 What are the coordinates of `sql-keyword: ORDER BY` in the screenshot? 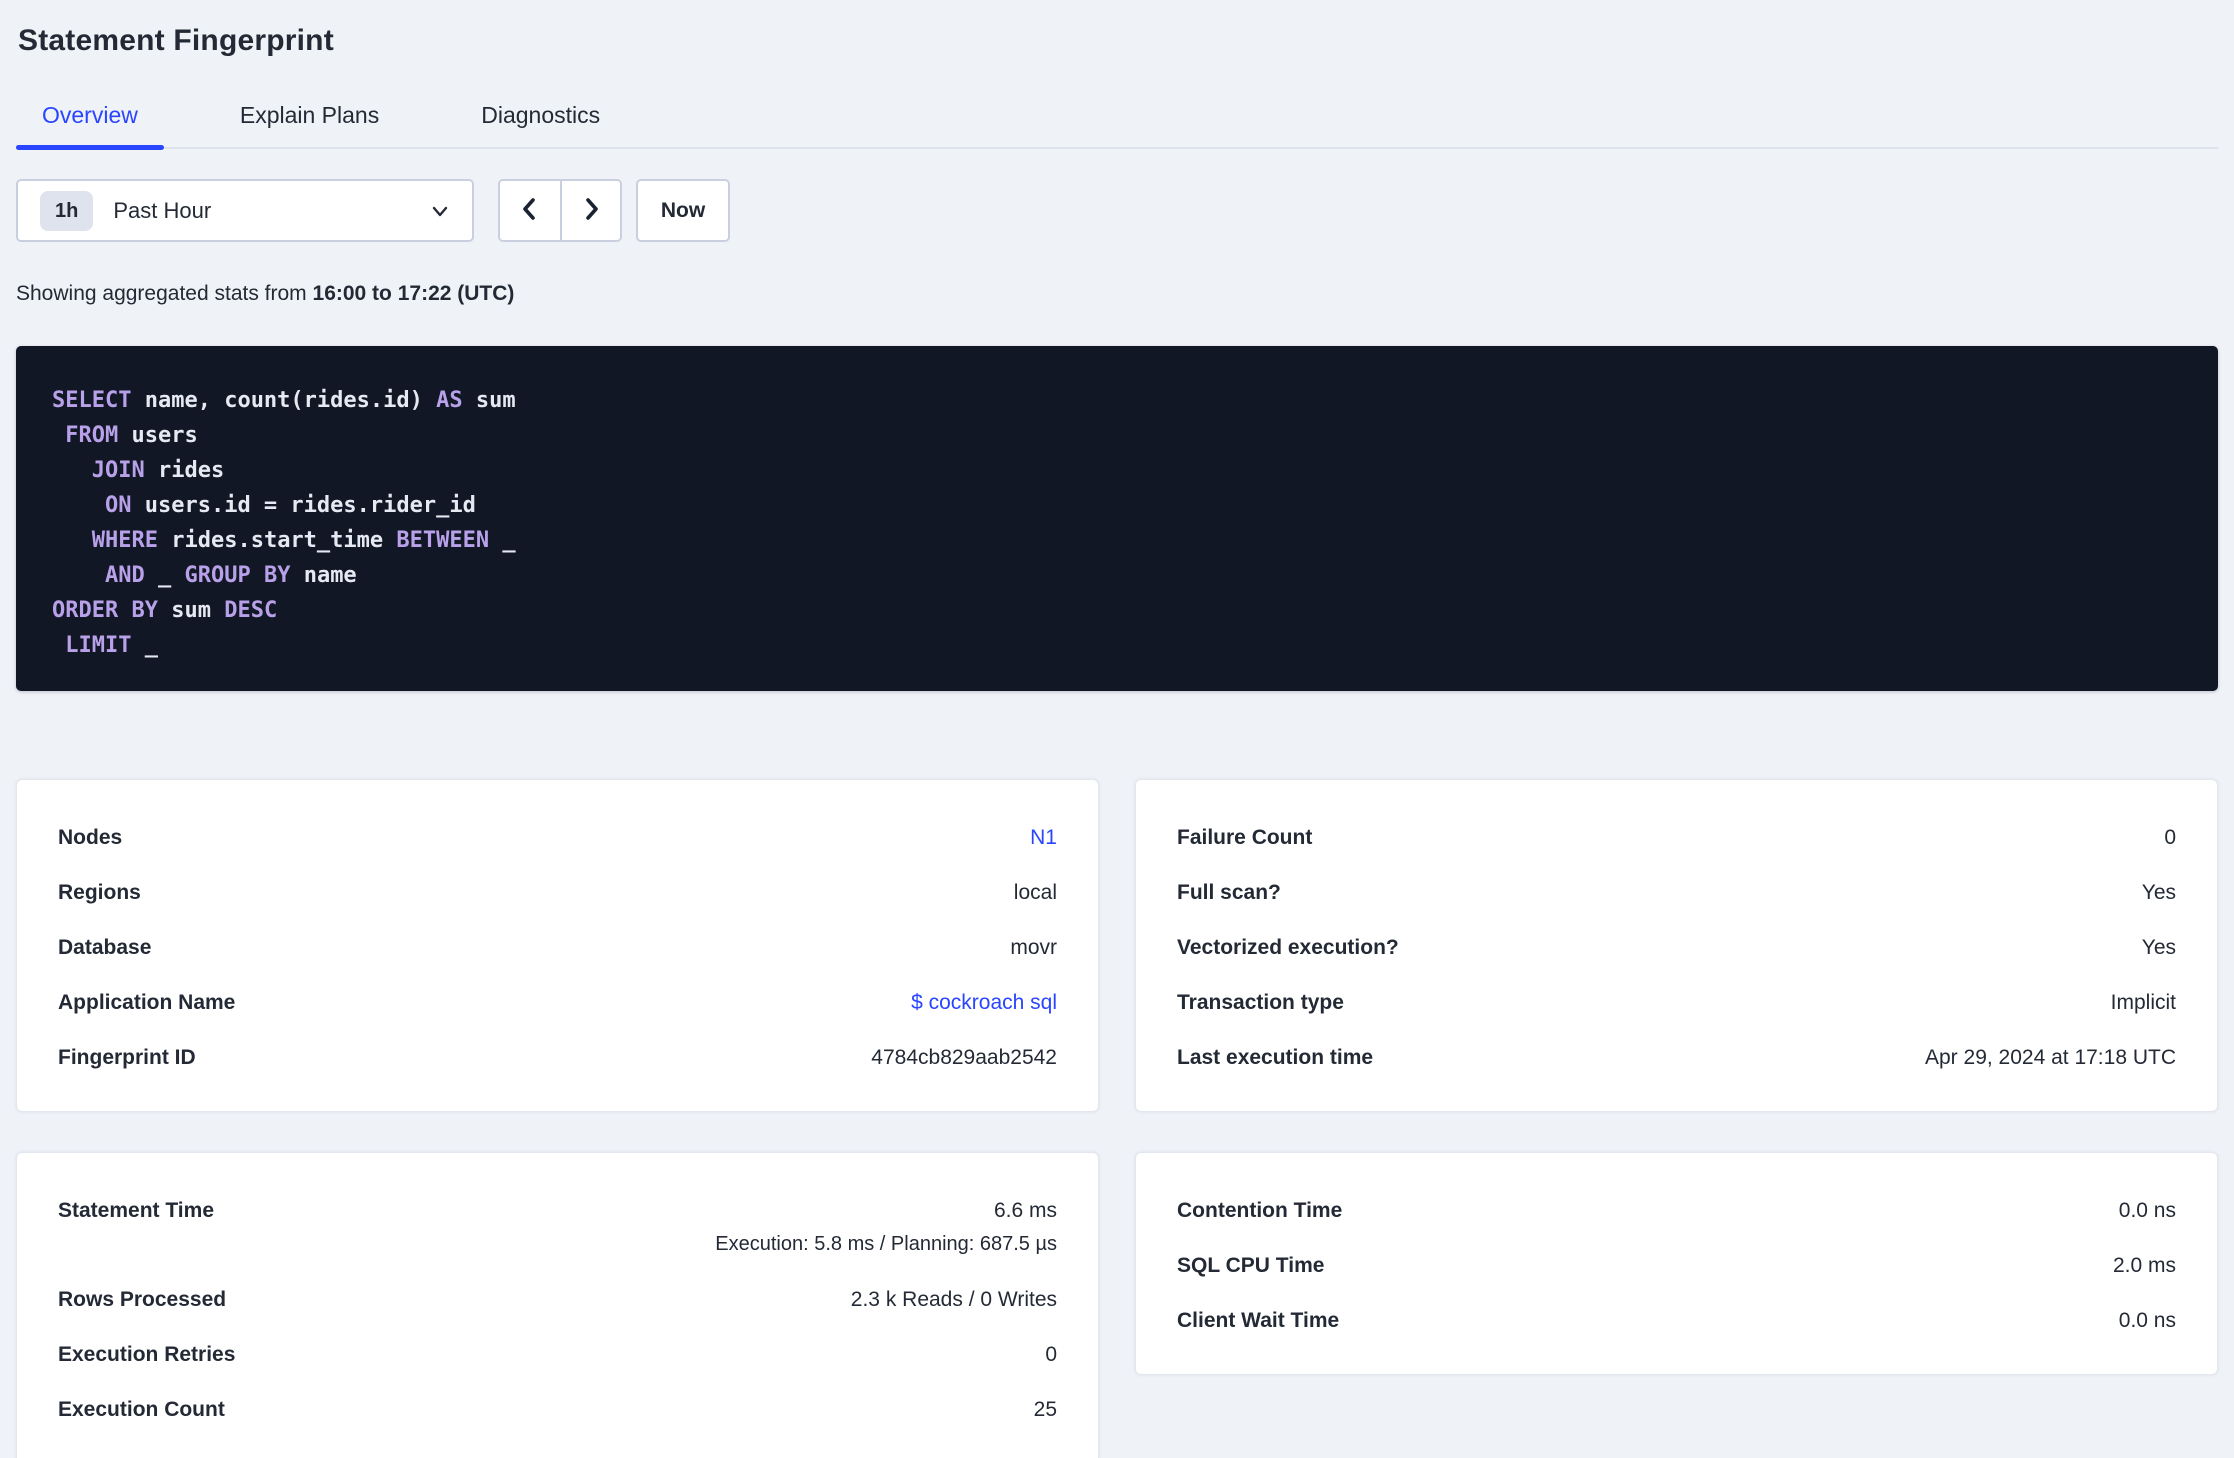 It's located at (105, 610).